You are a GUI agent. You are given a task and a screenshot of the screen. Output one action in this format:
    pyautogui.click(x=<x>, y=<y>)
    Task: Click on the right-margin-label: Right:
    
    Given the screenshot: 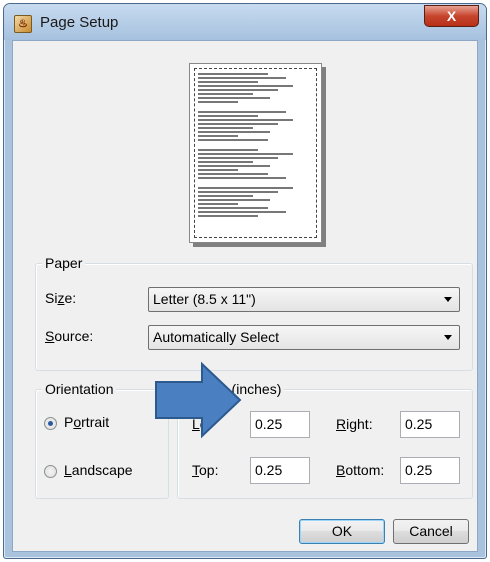 What is the action you would take?
    pyautogui.click(x=354, y=424)
    